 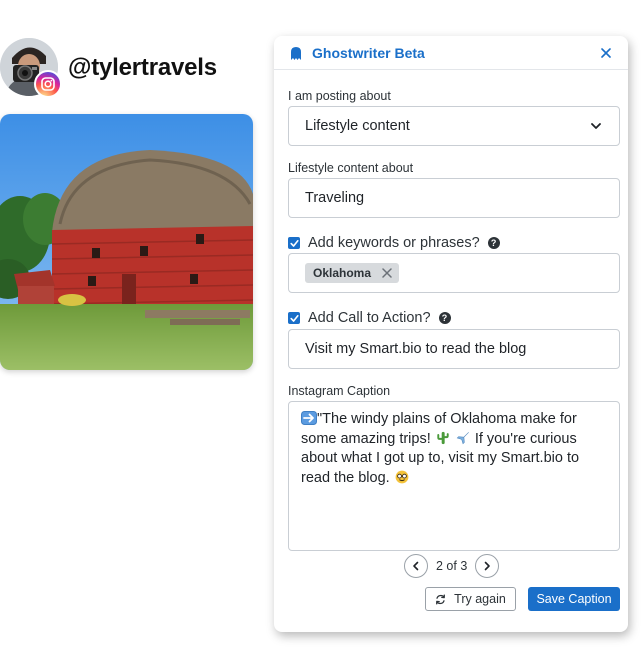 I want to click on caption-pager: 2 of 3, so click(x=452, y=566).